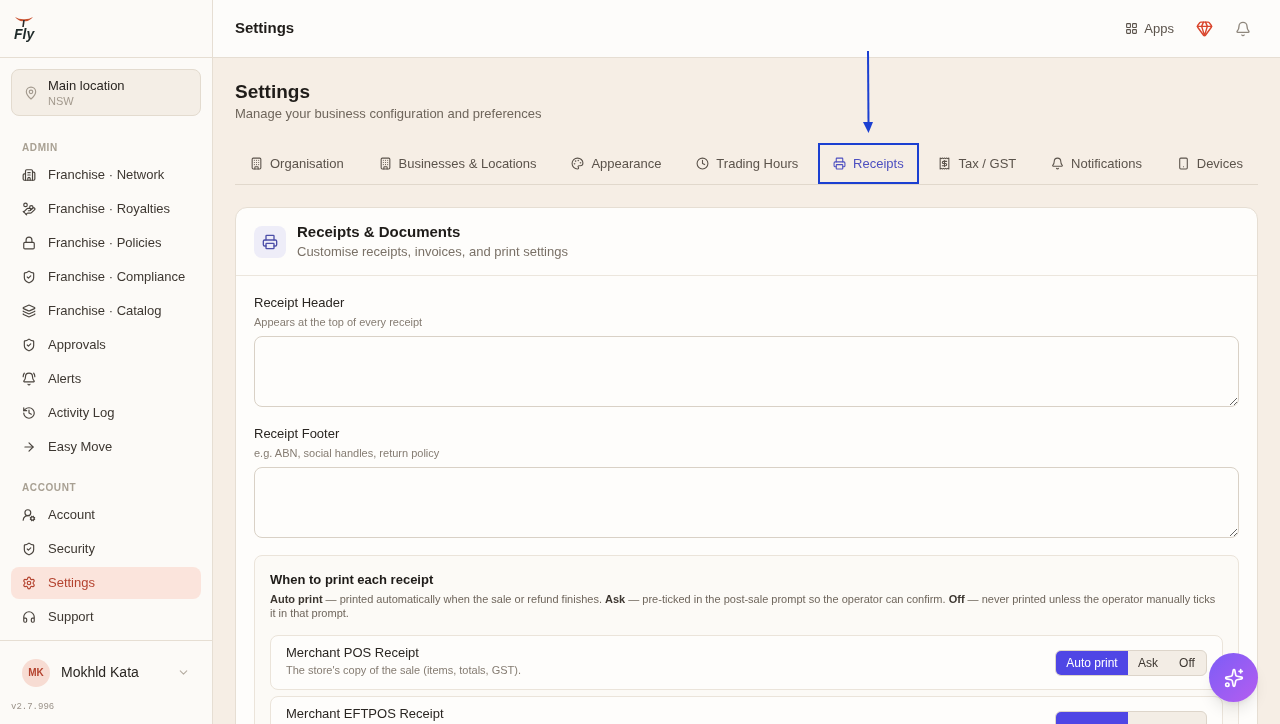 This screenshot has height=724, width=1280. I want to click on field-hint: e.g. ABN, social handles, return policy, so click(347, 453).